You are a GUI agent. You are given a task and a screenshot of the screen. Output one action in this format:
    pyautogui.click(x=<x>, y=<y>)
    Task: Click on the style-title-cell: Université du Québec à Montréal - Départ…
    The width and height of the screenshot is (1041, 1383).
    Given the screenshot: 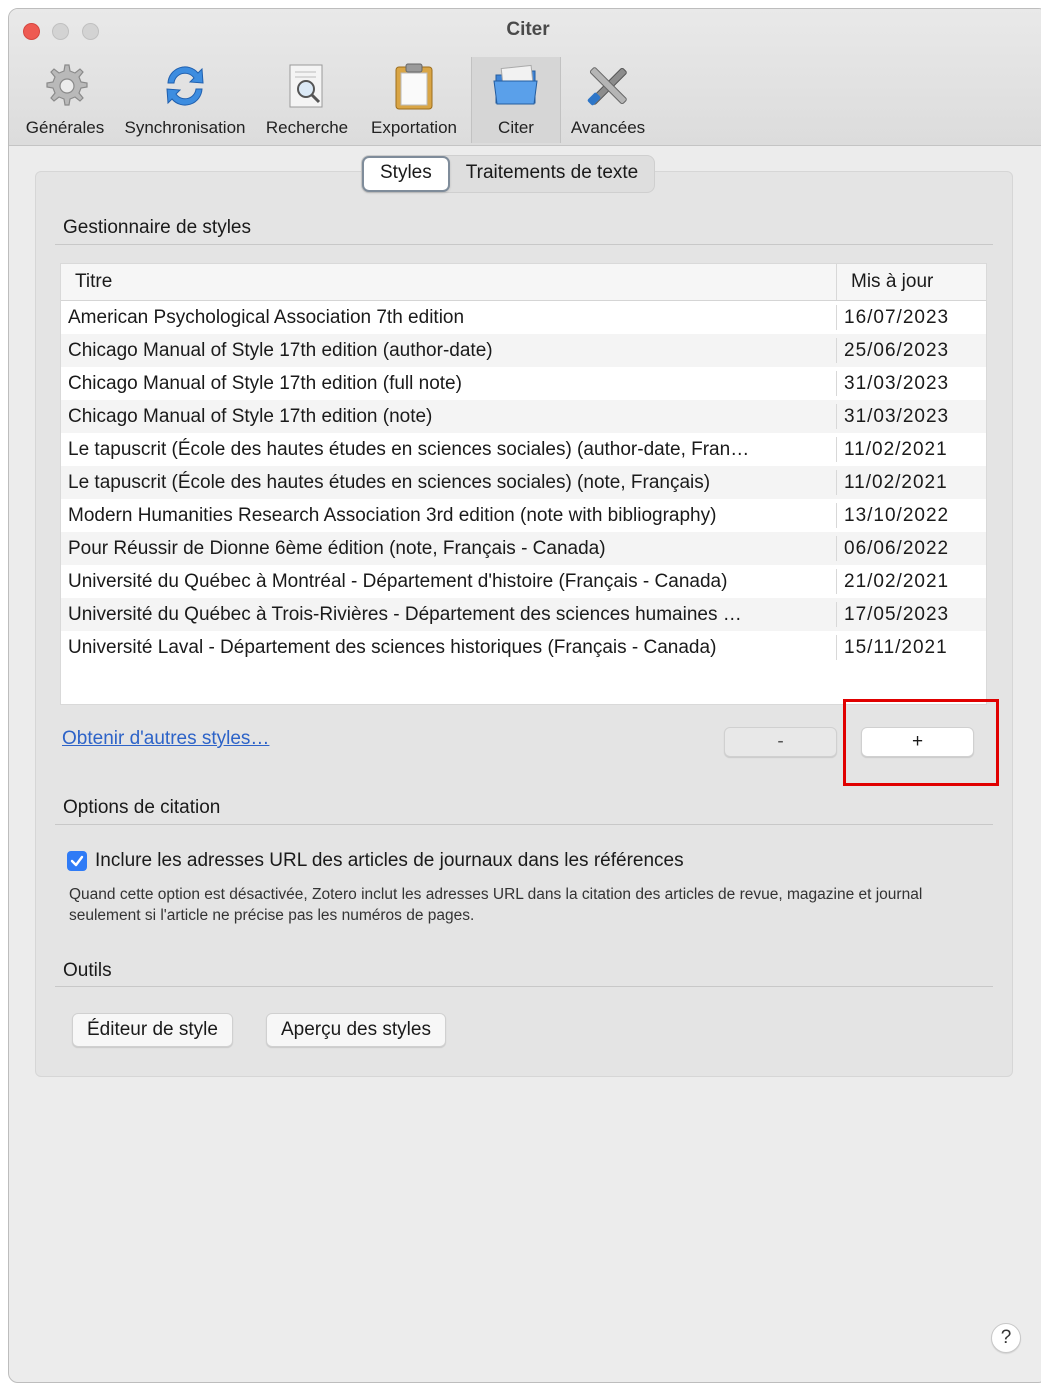 What is the action you would take?
    pyautogui.click(x=398, y=581)
    